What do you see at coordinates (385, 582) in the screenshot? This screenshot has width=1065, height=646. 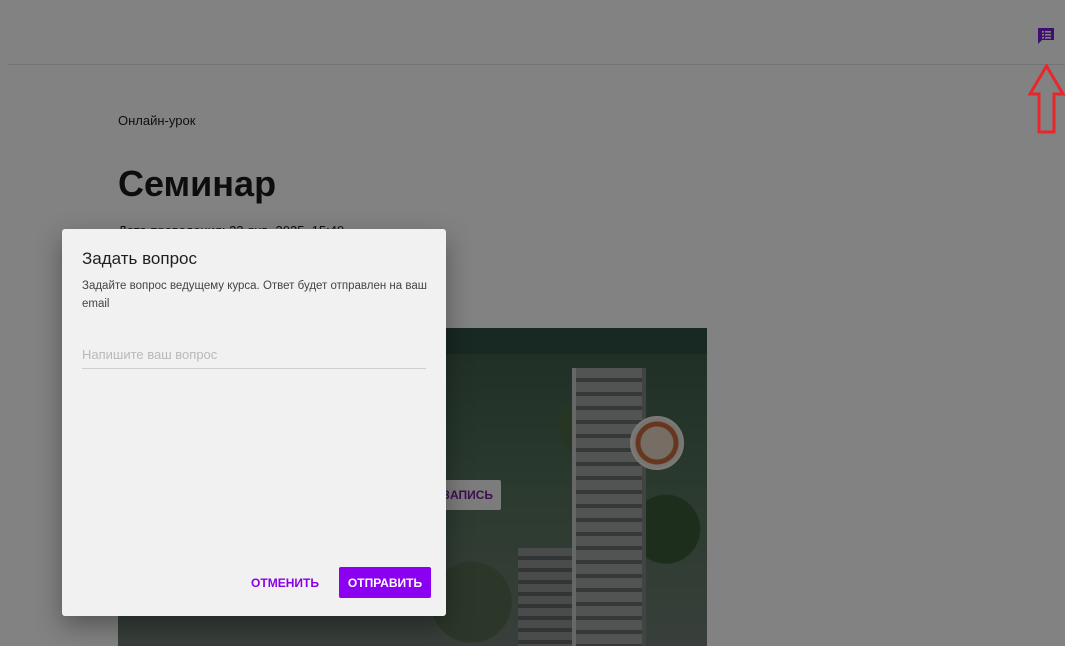 I see `submit-button: ОТПРАВИТЬ` at bounding box center [385, 582].